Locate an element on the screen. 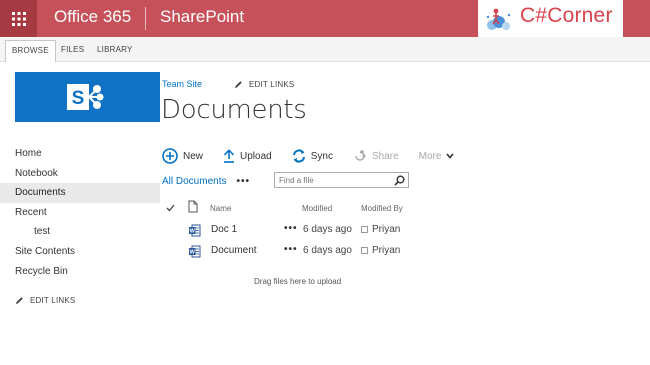 The image size is (650, 365). suite-divider is located at coordinates (145, 18).